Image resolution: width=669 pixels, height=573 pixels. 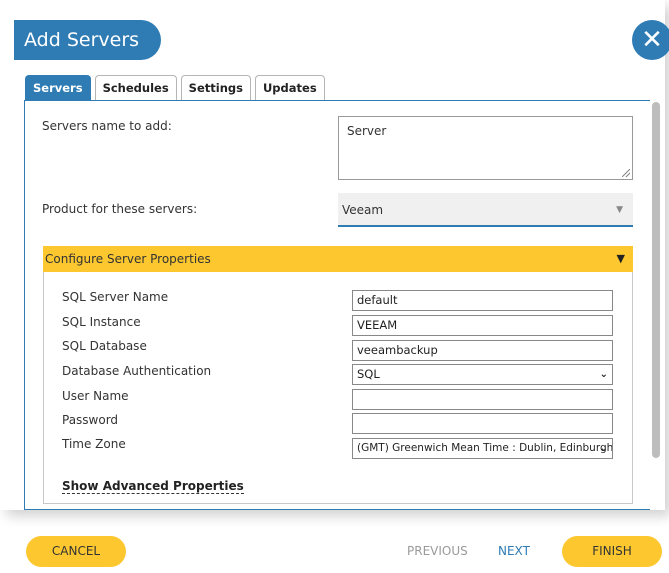 I want to click on next-button: NEXT, so click(x=514, y=551).